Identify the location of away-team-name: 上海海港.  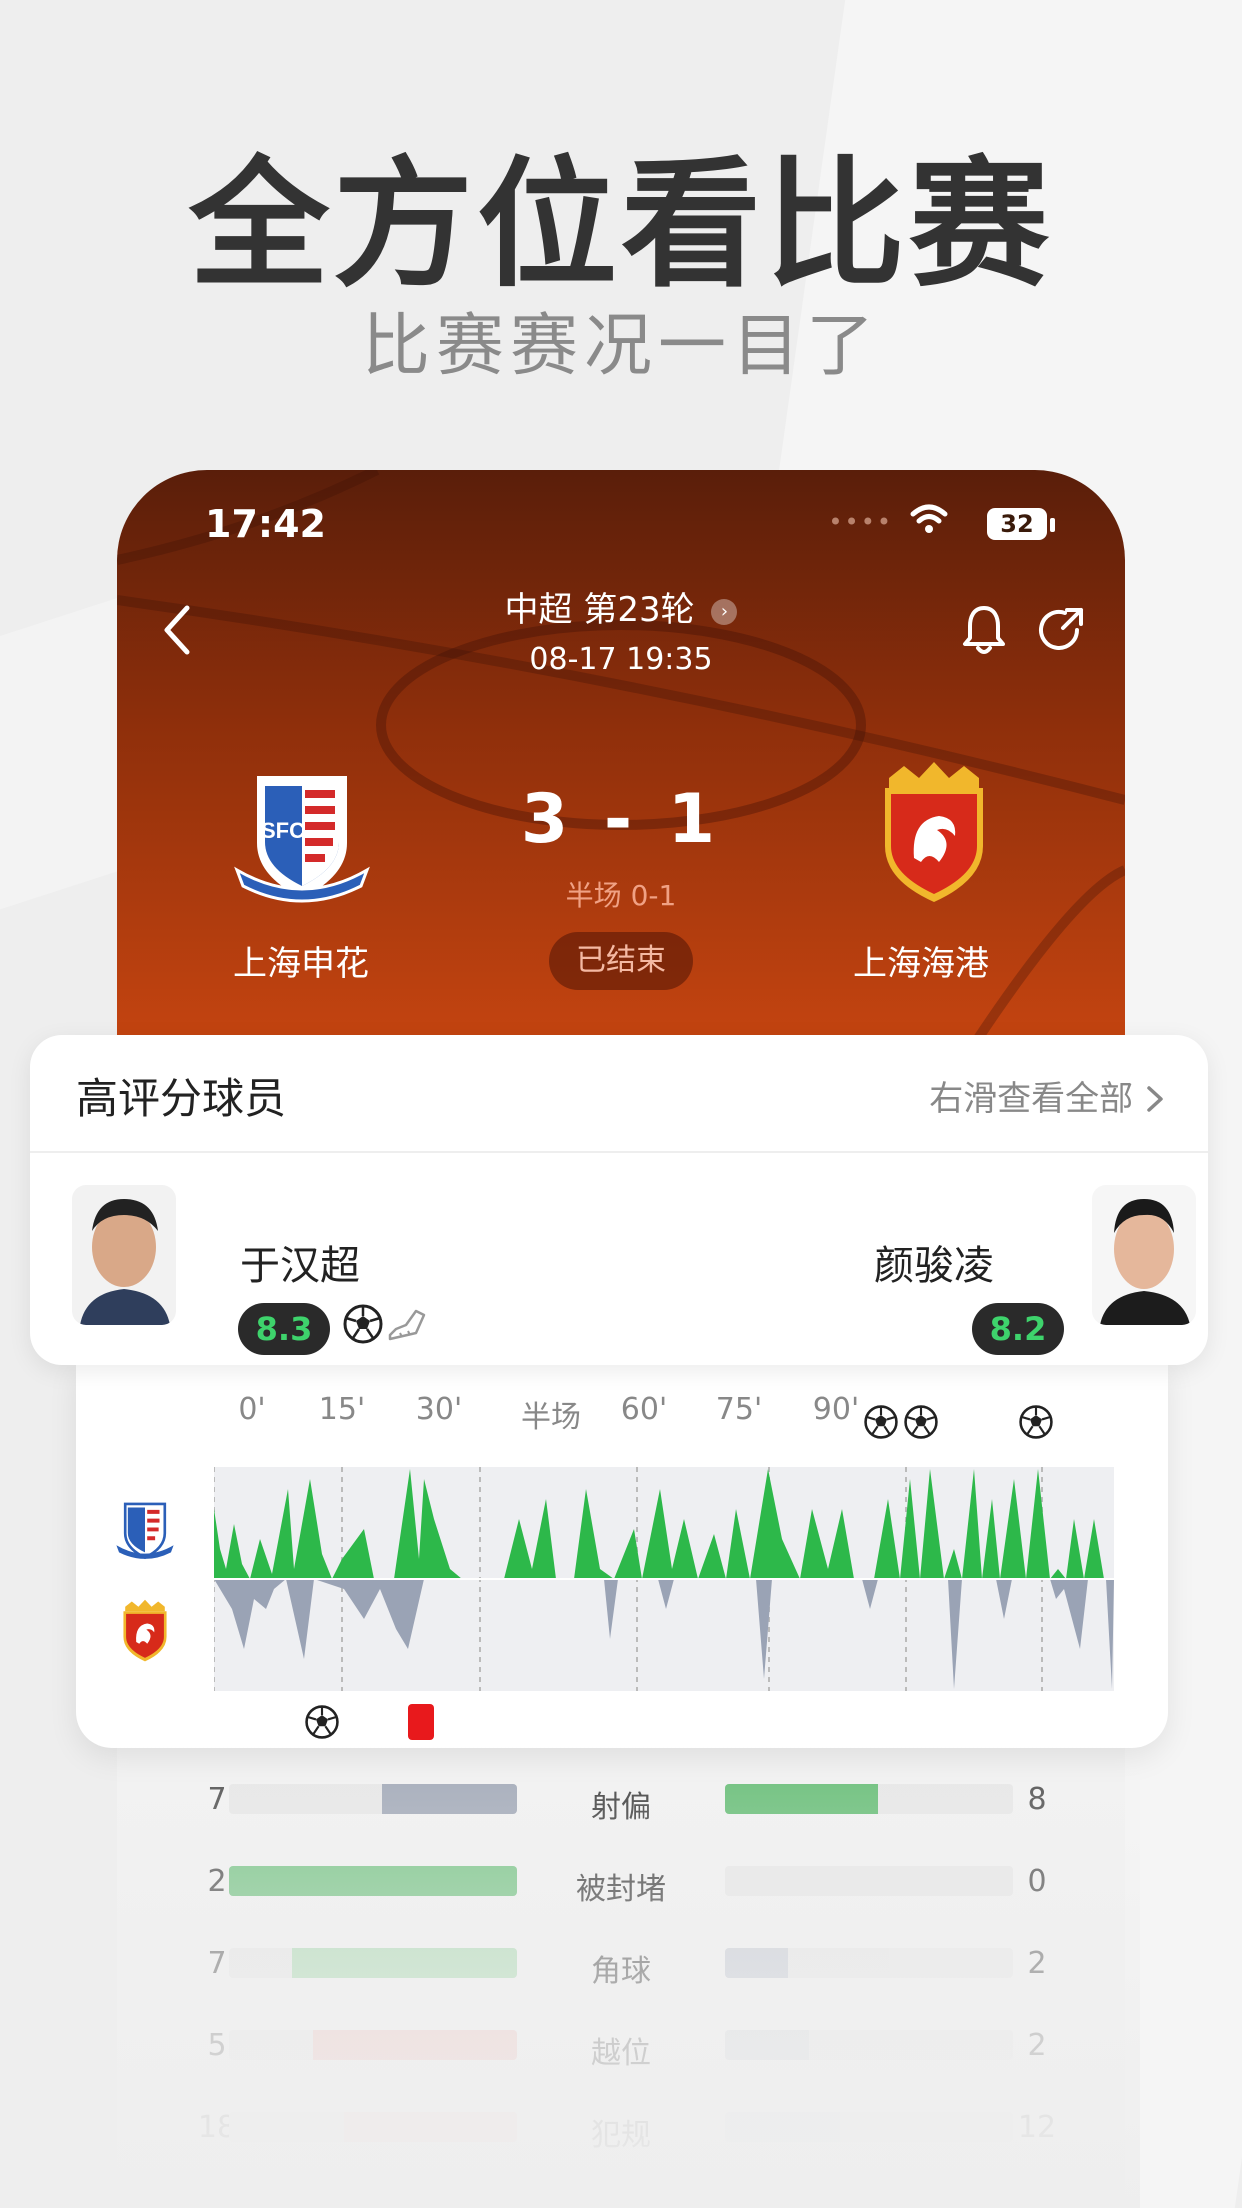
(921, 960).